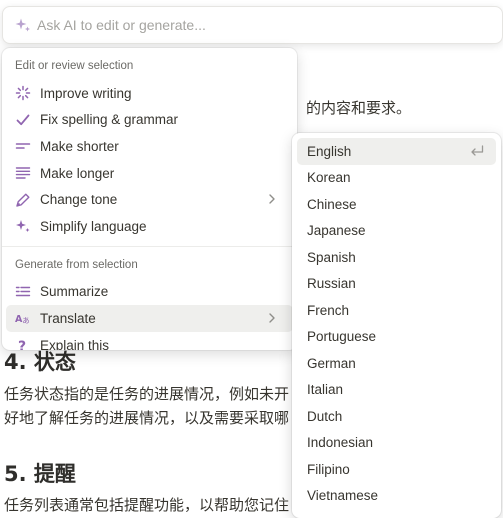 This screenshot has width=503, height=518. What do you see at coordinates (331, 284) in the screenshot?
I see `language-label: Russian` at bounding box center [331, 284].